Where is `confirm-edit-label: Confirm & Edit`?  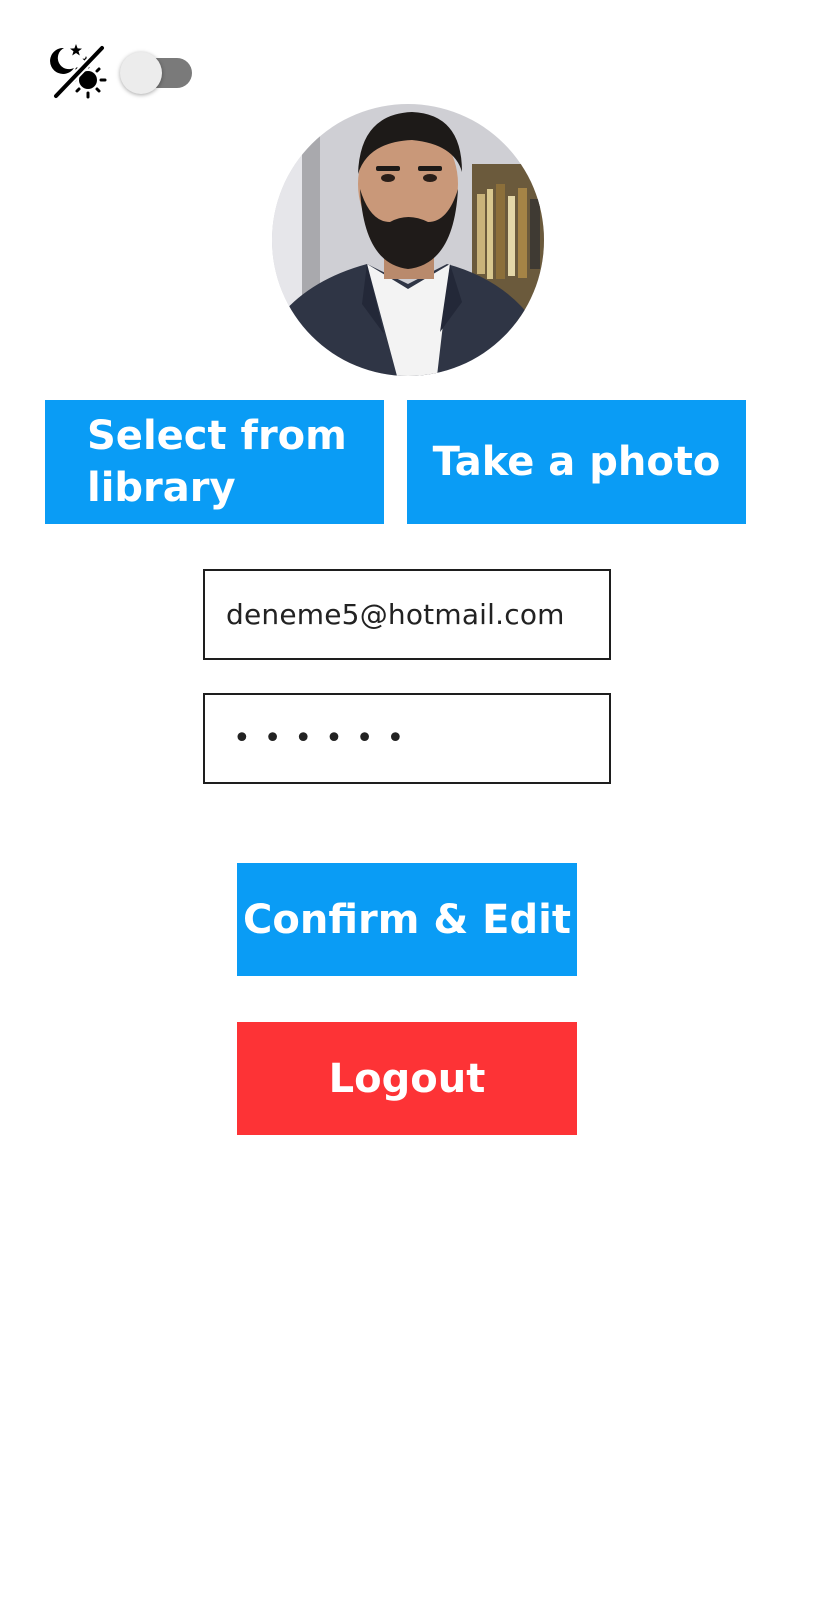
confirm-edit-label: Confirm & Edit is located at coordinates (407, 919).